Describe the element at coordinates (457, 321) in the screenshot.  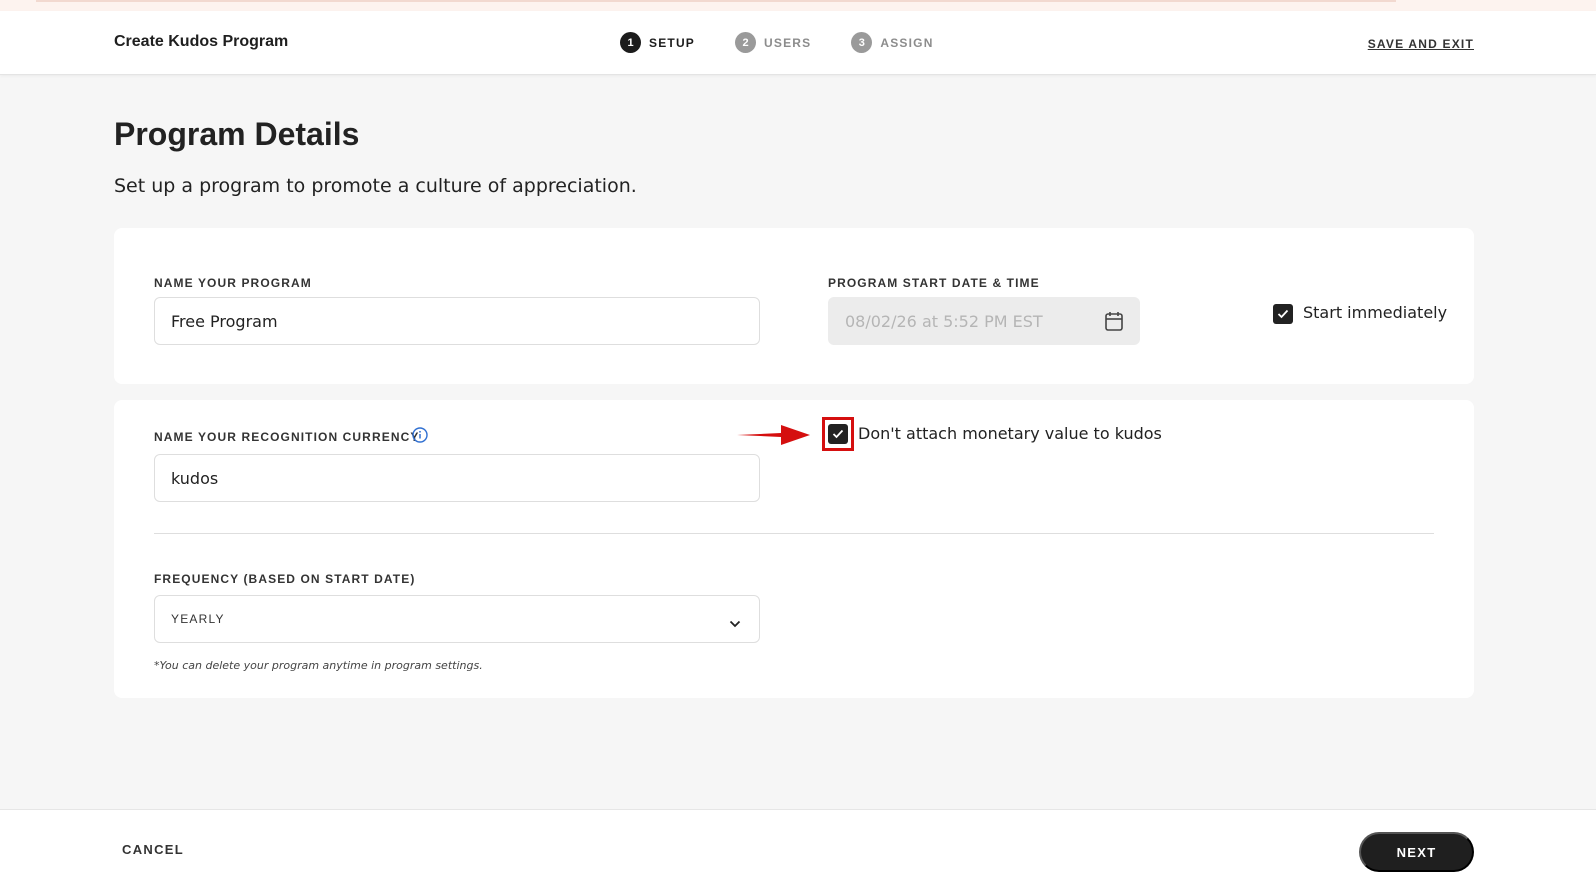
I see `program-name-input: Free Program` at that location.